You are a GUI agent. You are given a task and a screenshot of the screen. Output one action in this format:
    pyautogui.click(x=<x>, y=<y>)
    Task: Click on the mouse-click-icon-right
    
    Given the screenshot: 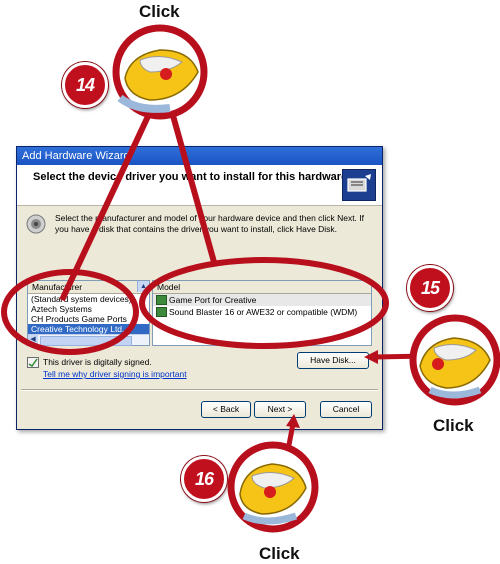 What is the action you would take?
    pyautogui.click(x=454, y=360)
    